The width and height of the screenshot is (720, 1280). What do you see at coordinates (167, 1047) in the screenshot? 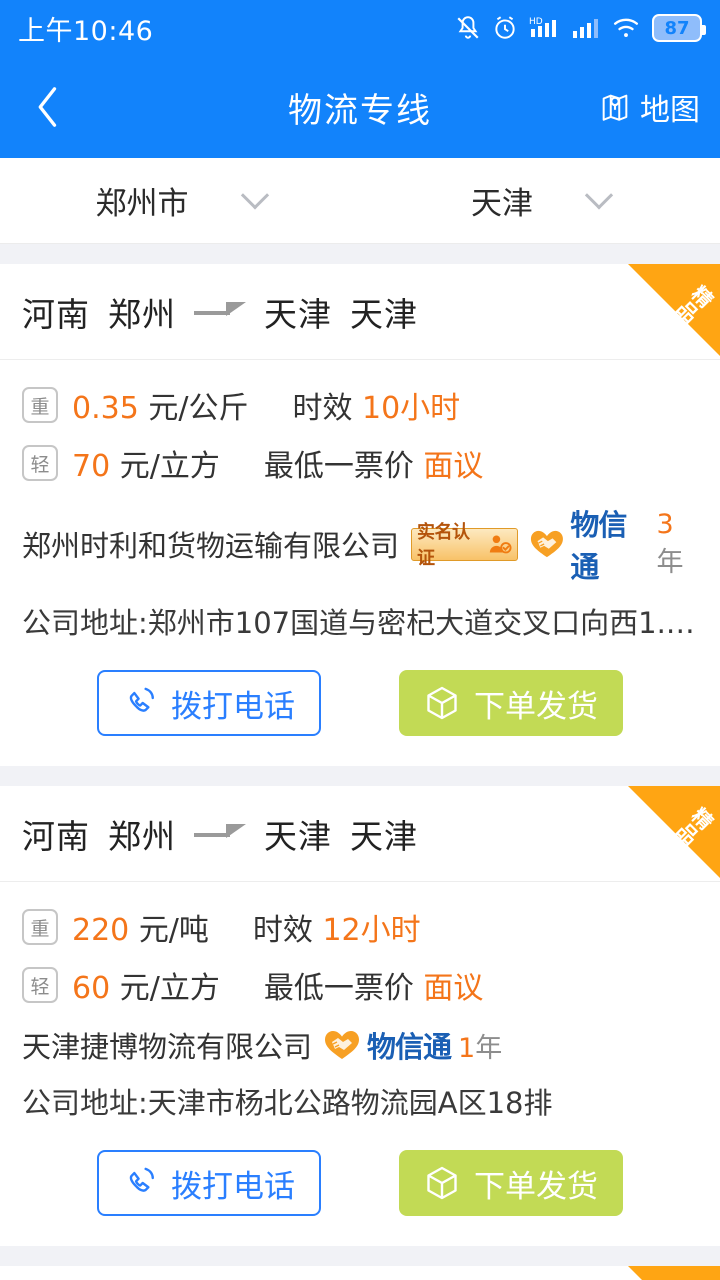
I see `company-name: 天津捷博物流有限公司` at bounding box center [167, 1047].